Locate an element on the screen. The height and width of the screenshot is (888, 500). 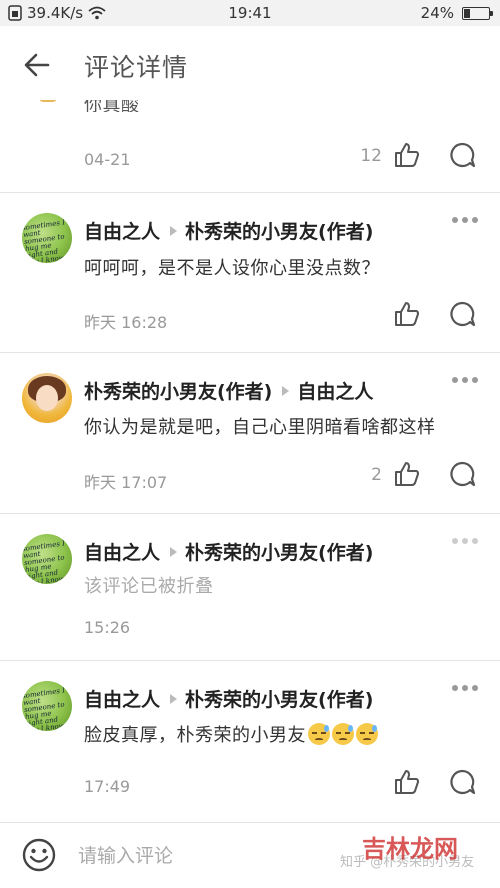
comment-input-bar: 知乎 @朴秀荣的小男友 吉林龙网 is located at coordinates (250, 855).